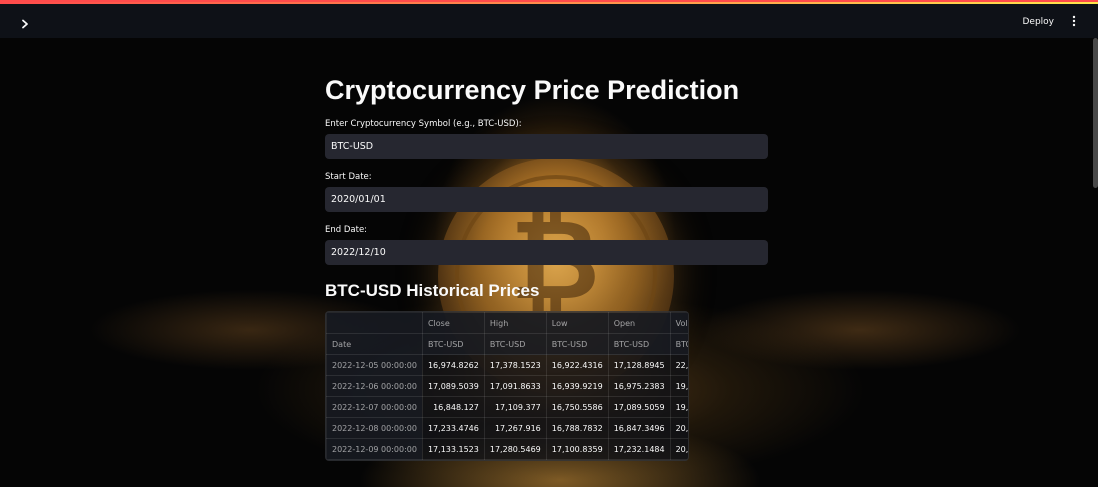 Image resolution: width=1098 pixels, height=487 pixels. I want to click on chevron-right-glyph, so click(25, 24).